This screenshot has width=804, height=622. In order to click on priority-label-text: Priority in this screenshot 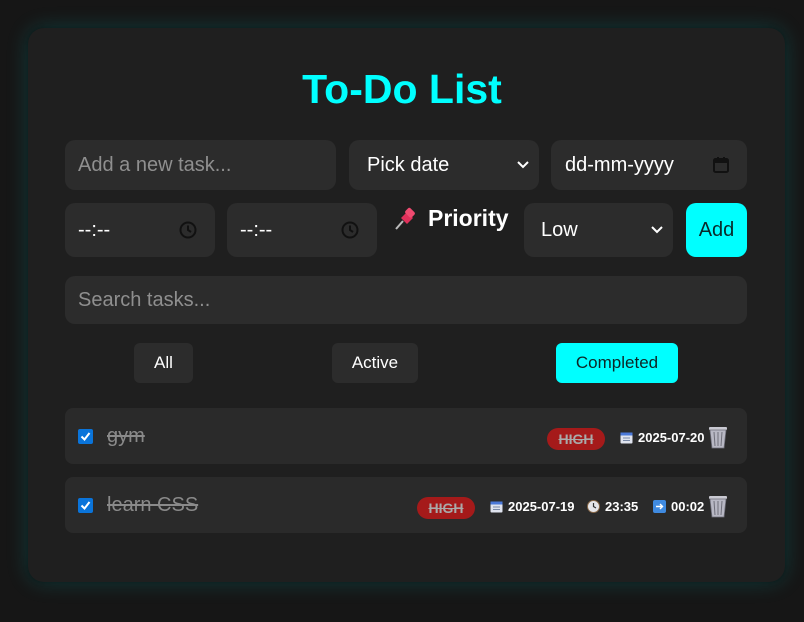, I will do `click(468, 218)`.